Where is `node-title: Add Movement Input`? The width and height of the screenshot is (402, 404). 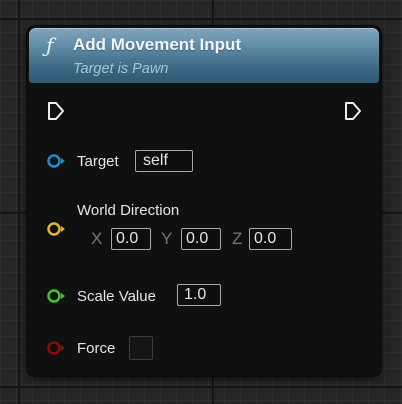
node-title: Add Movement Input is located at coordinates (157, 44).